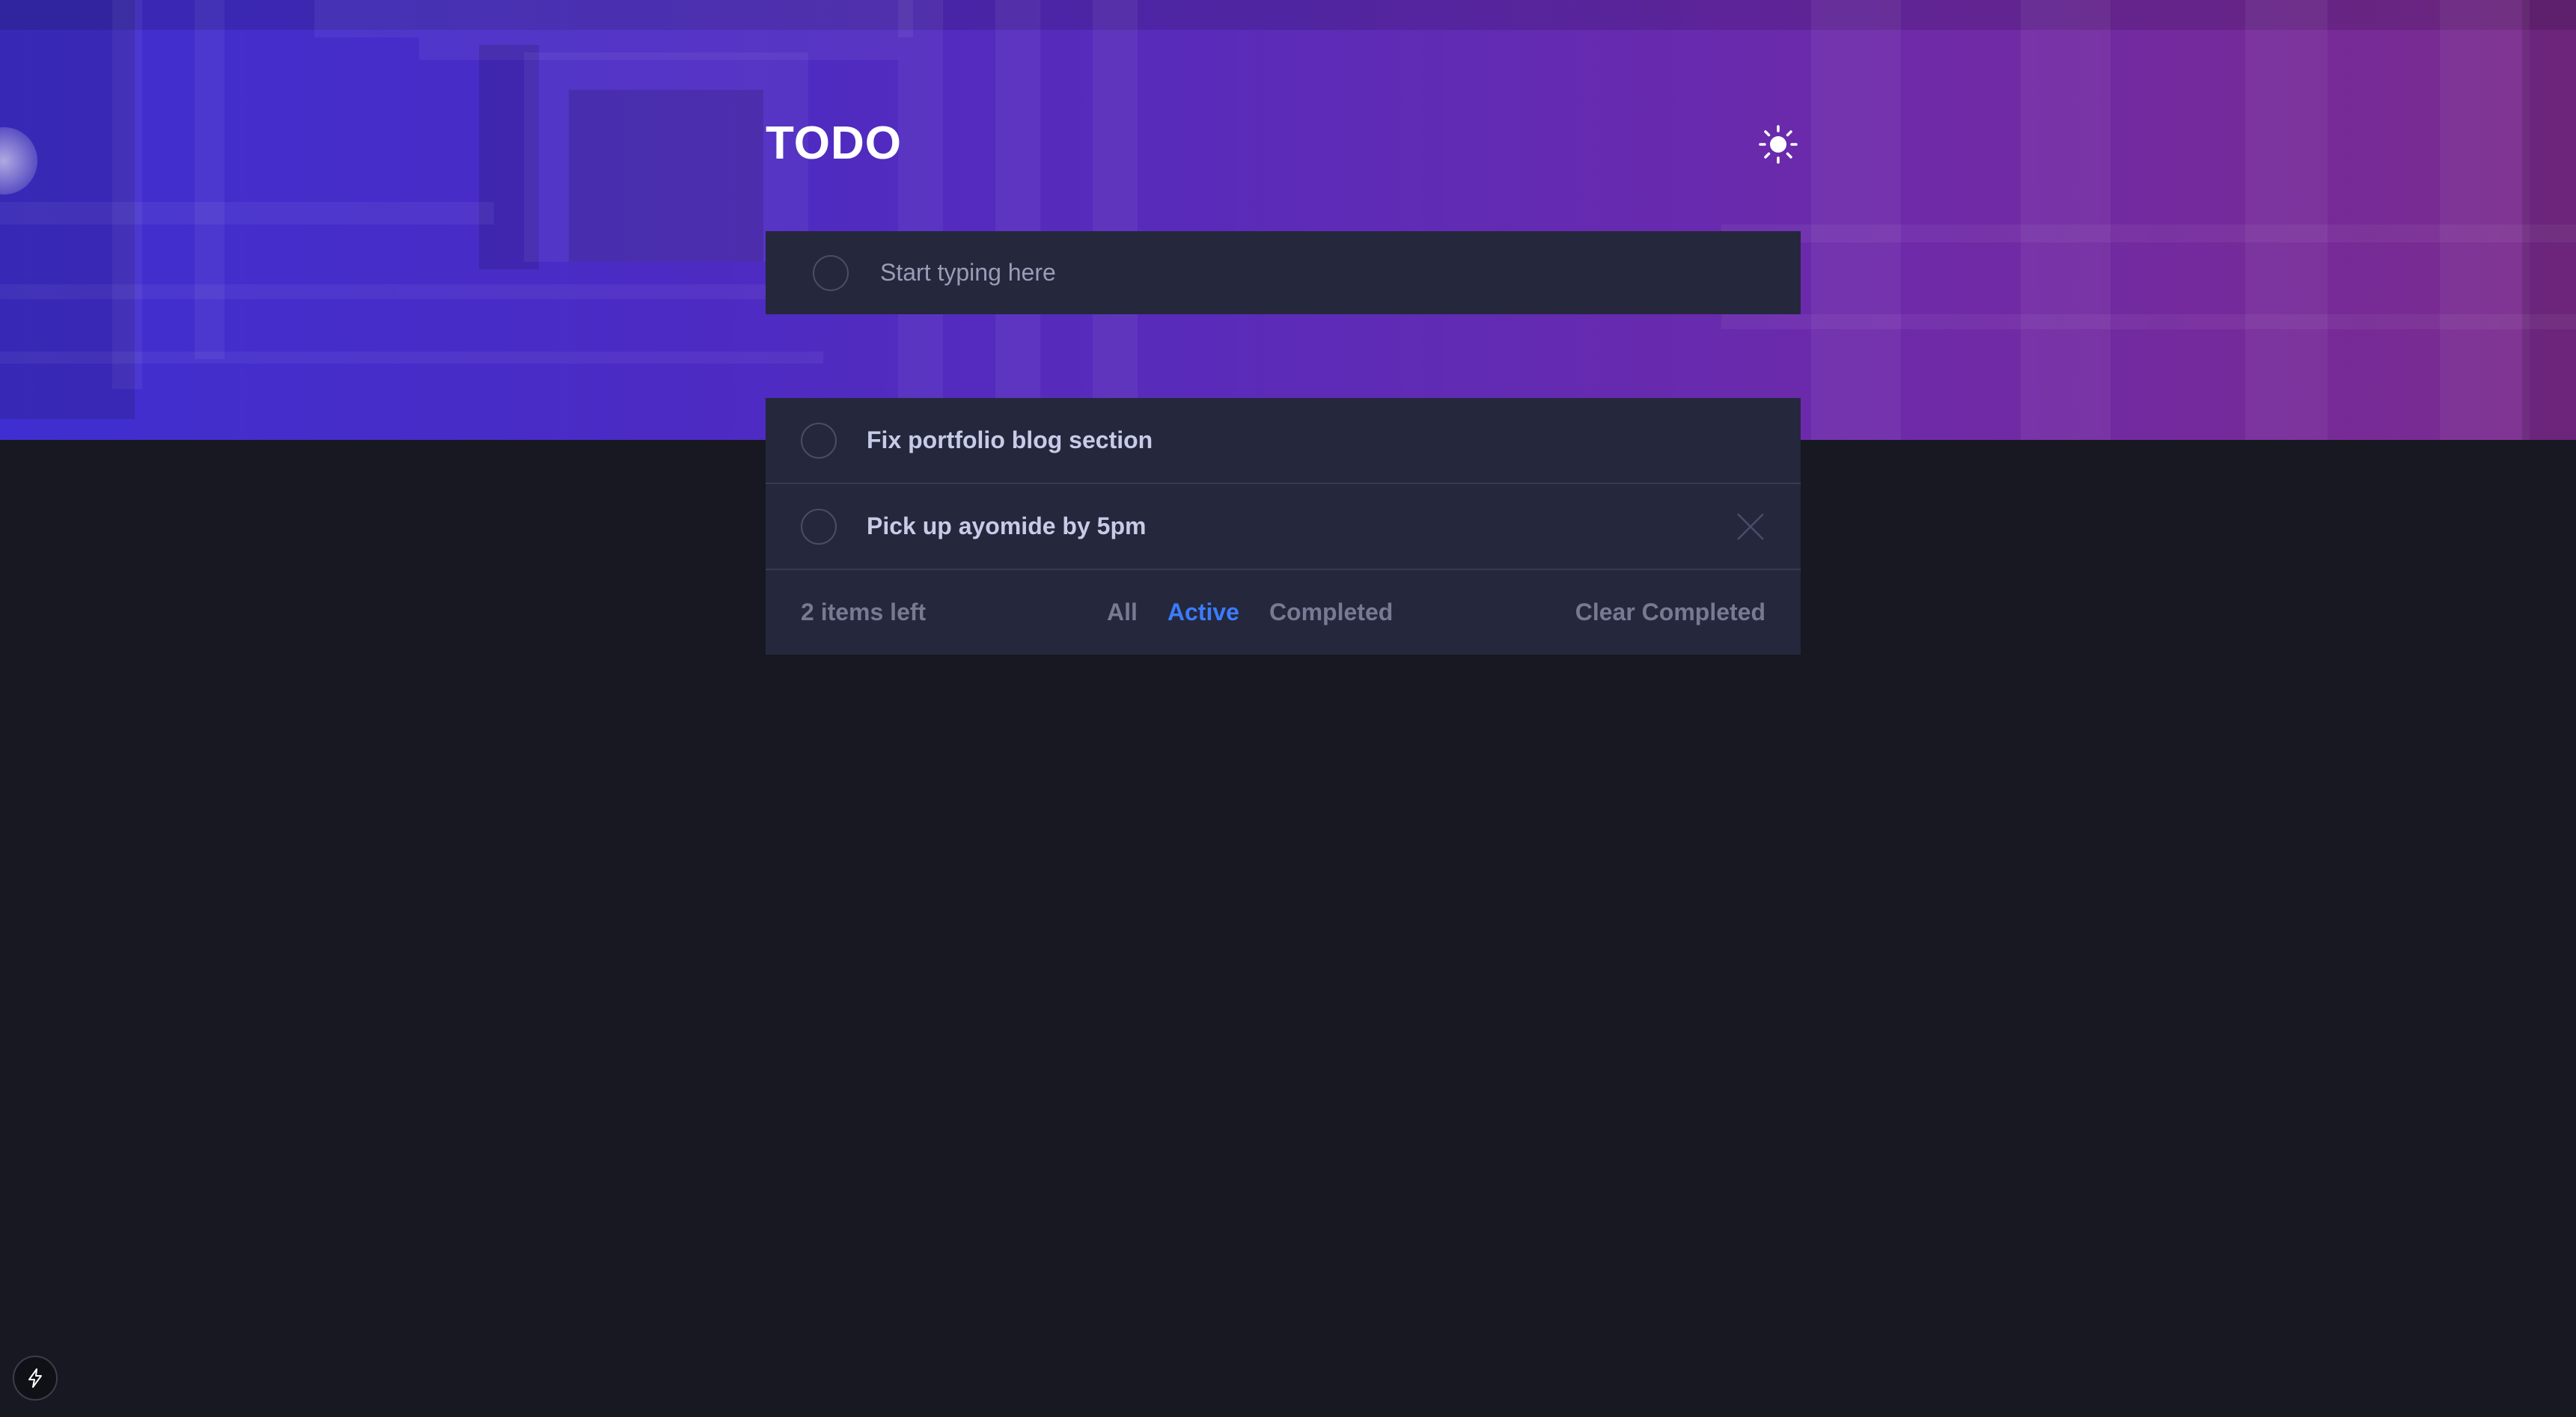  I want to click on new-todo-bar, so click(1283, 272).